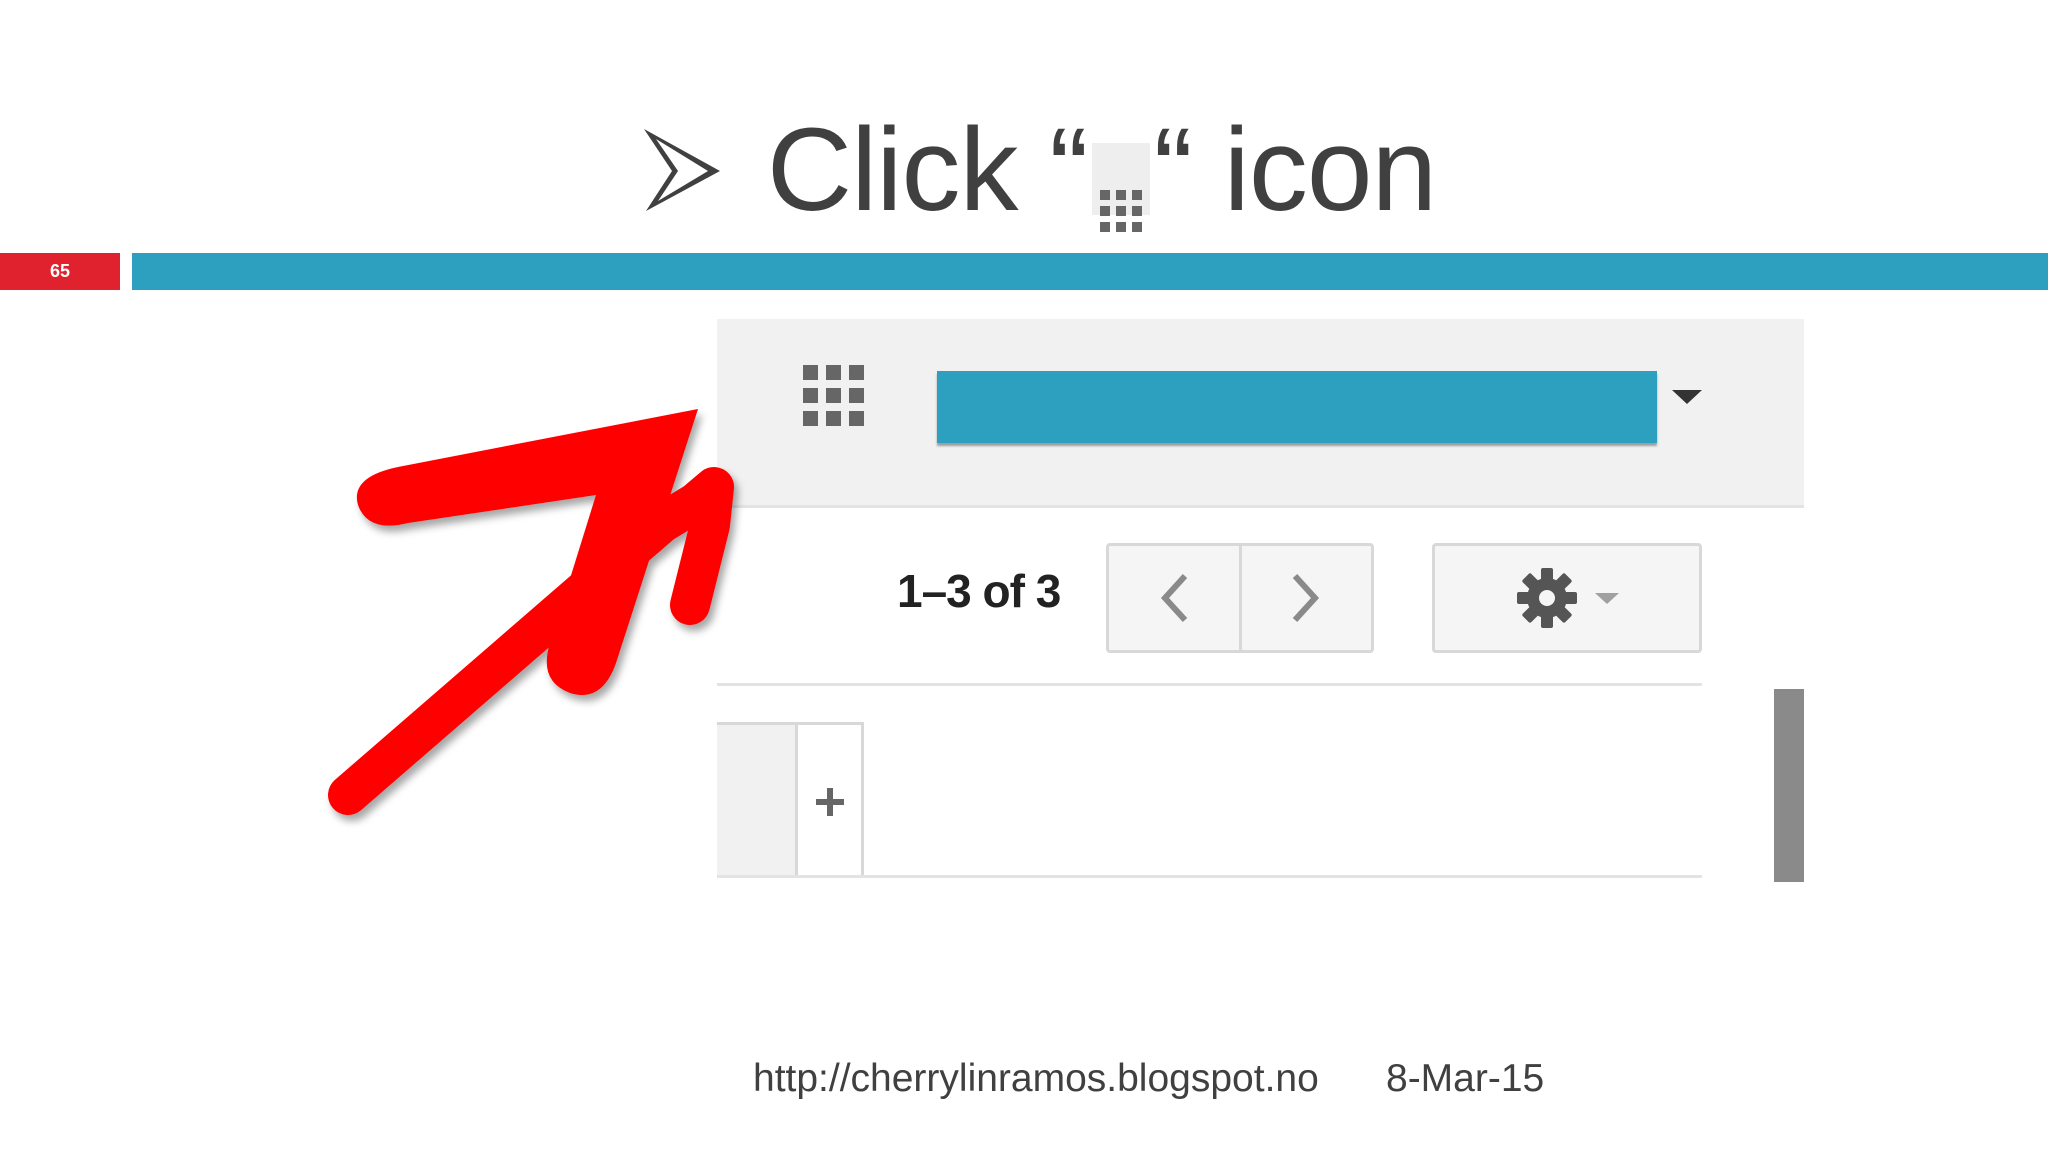  Describe the element at coordinates (1789, 785) in the screenshot. I see `scrollbar` at that location.